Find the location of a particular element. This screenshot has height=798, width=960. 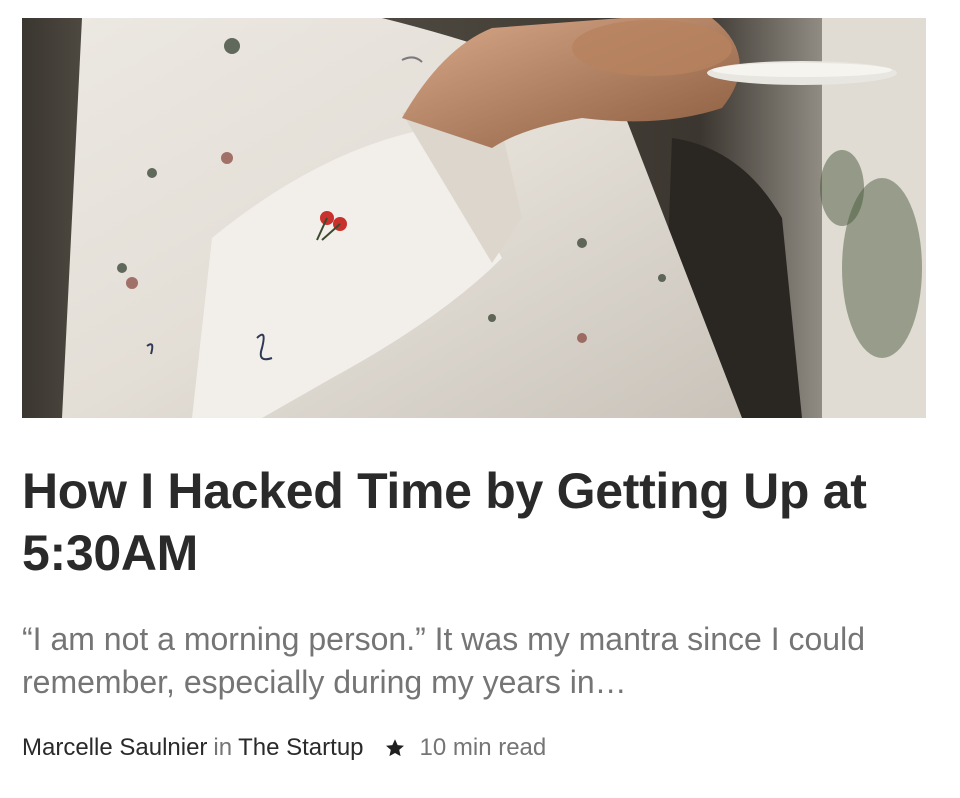

author-link: Marcelle Saulnier is located at coordinates (114, 748).